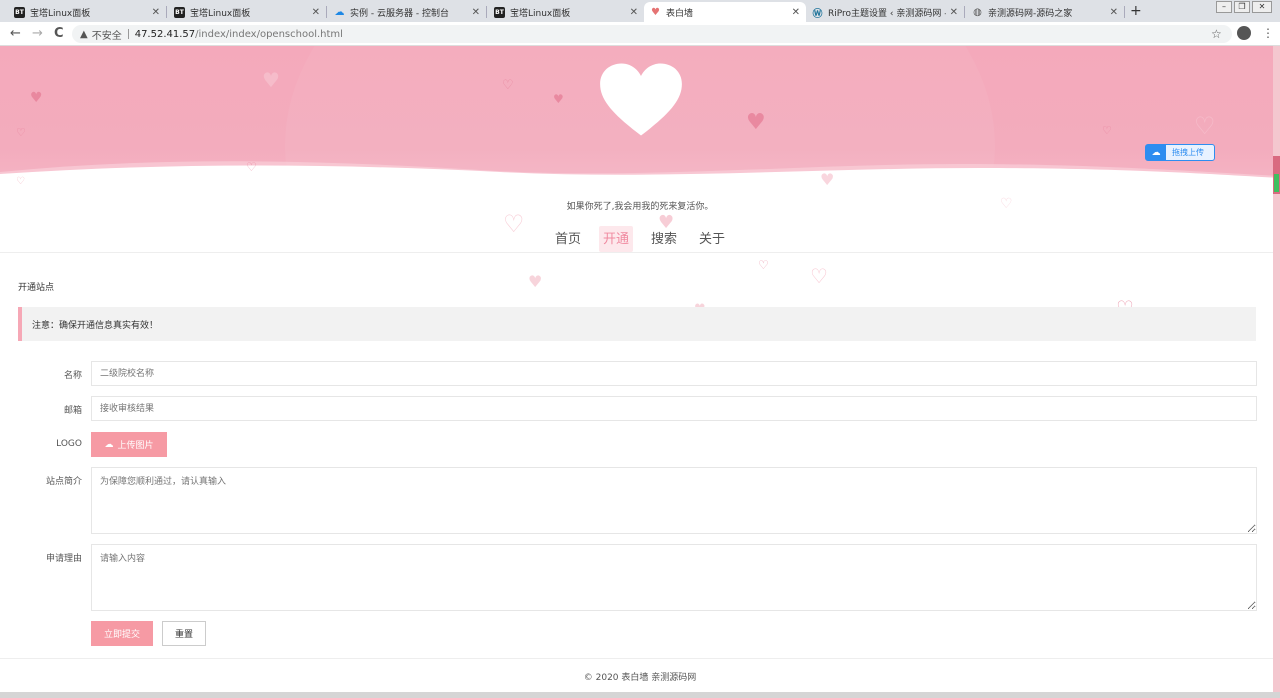 The height and width of the screenshot is (698, 1280). Describe the element at coordinates (84, 34) in the screenshot. I see `warning-icon: ▲` at that location.